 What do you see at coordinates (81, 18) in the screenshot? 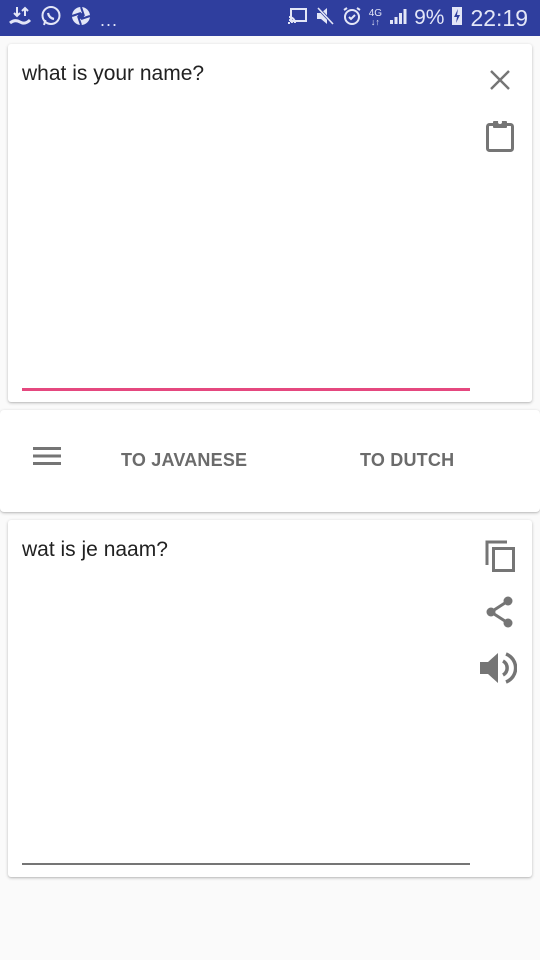
I see `aperture-icon` at bounding box center [81, 18].